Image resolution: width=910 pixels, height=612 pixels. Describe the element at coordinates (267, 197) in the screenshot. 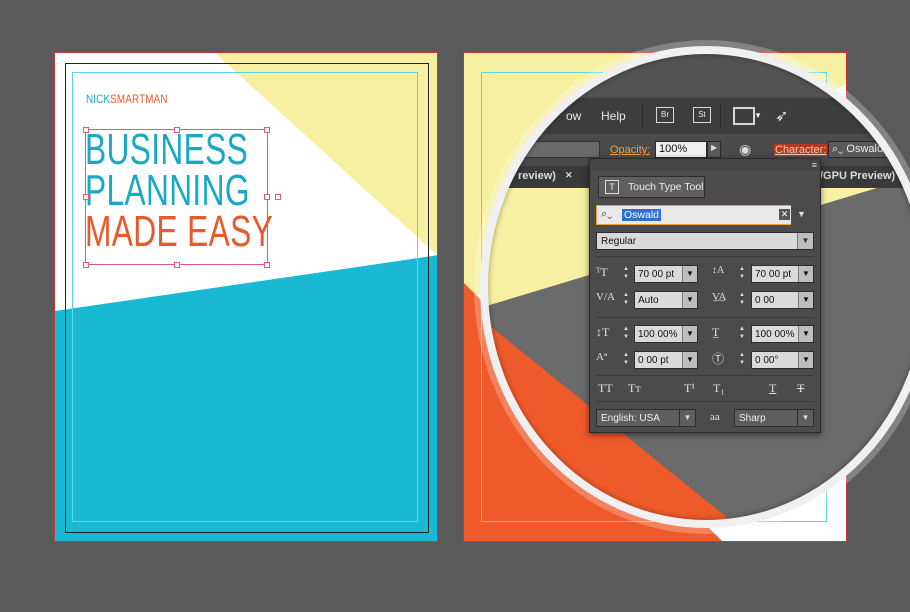

I see `resize-handle-mr` at that location.